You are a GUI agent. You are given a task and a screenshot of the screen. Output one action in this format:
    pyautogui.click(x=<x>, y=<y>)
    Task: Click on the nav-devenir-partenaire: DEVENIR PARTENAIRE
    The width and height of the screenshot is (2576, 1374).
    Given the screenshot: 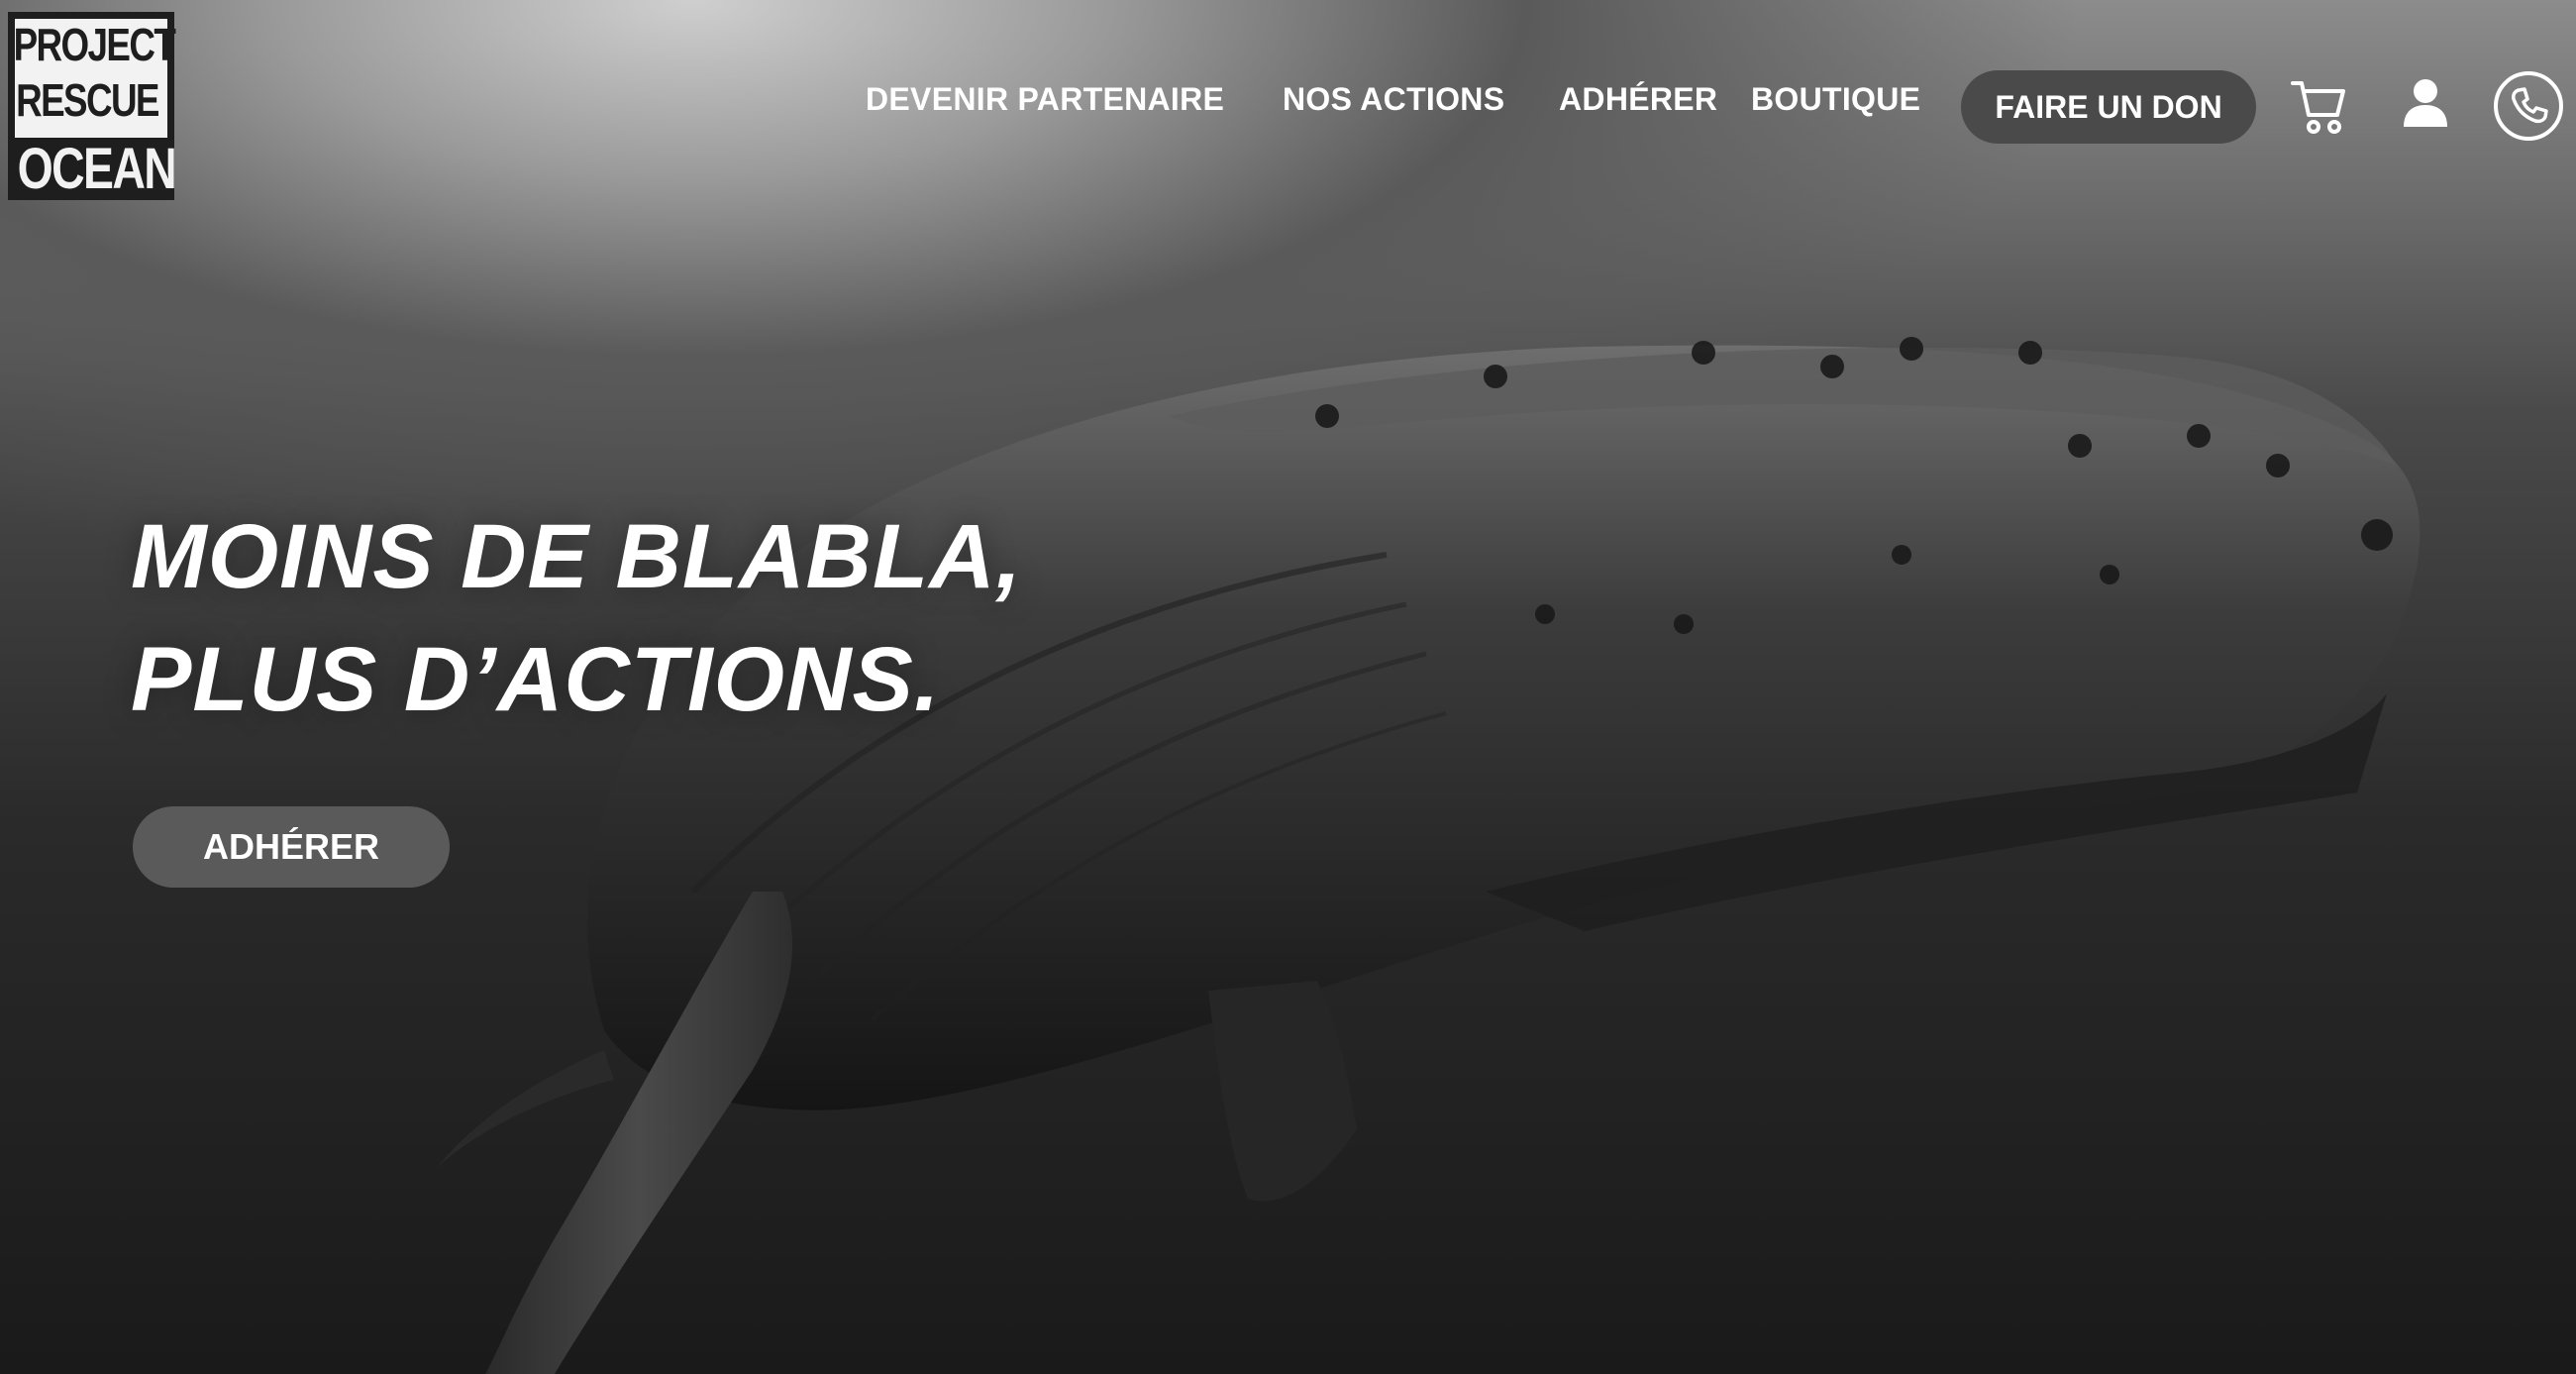 What is the action you would take?
    pyautogui.click(x=1045, y=99)
    